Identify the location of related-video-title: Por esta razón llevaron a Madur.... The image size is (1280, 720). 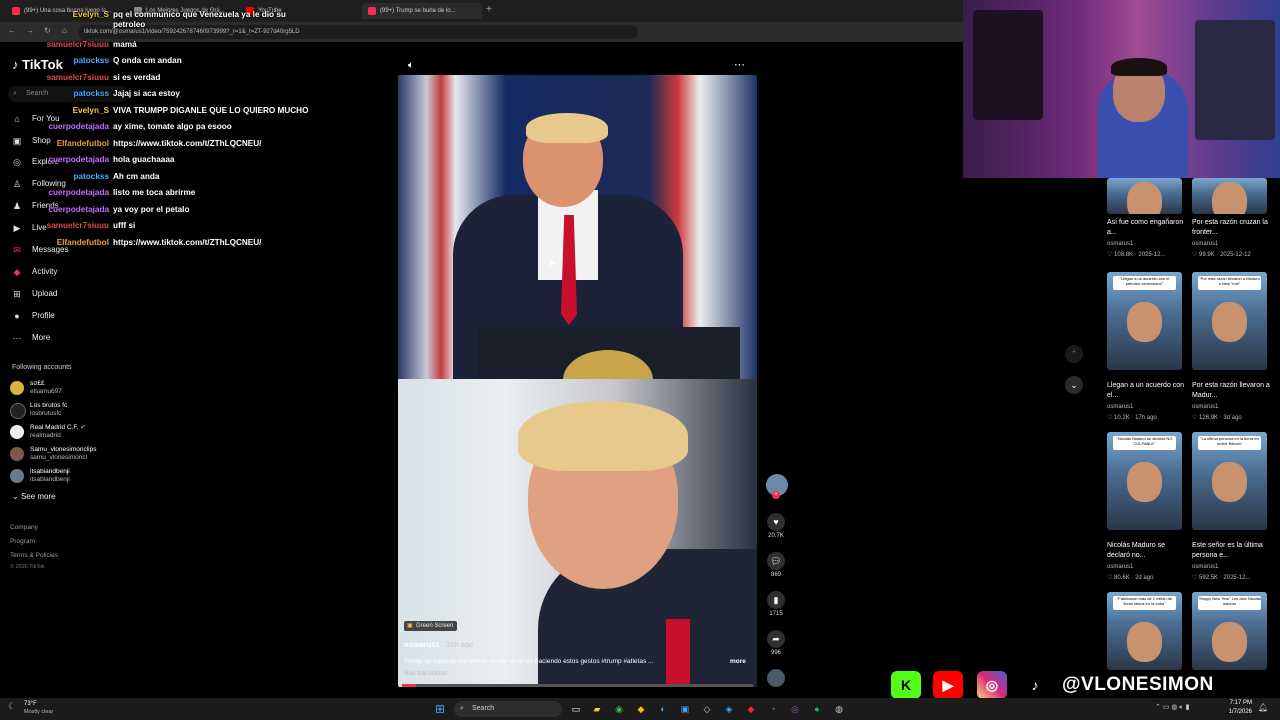
(1232, 391).